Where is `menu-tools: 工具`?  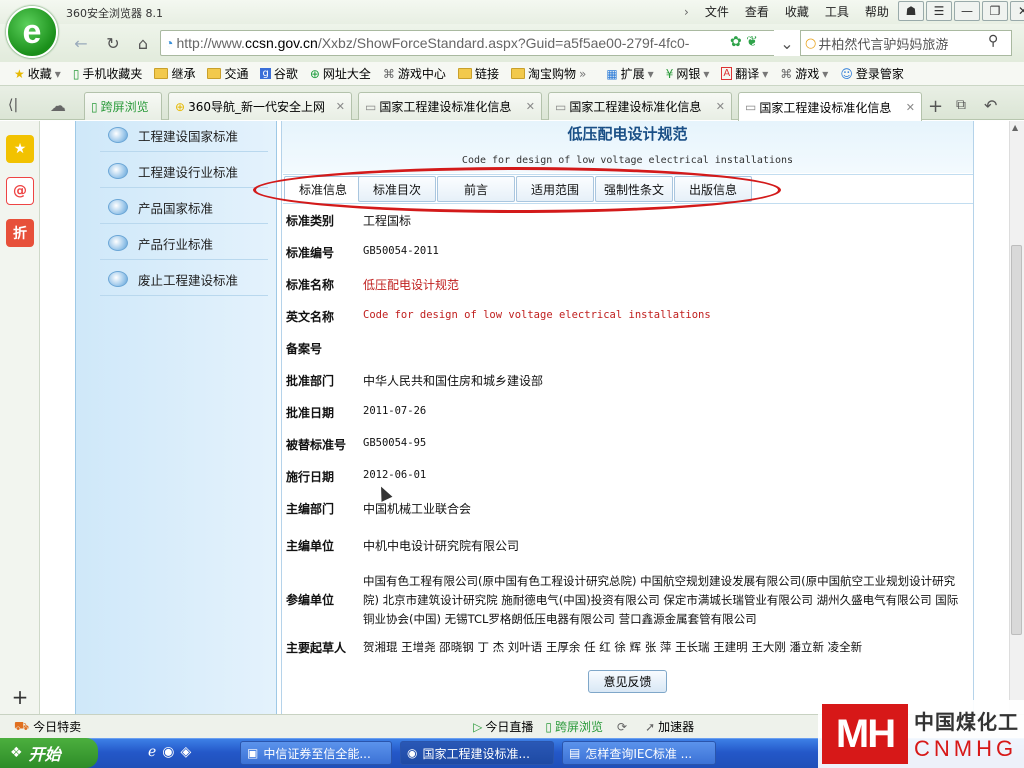 menu-tools: 工具 is located at coordinates (837, 11).